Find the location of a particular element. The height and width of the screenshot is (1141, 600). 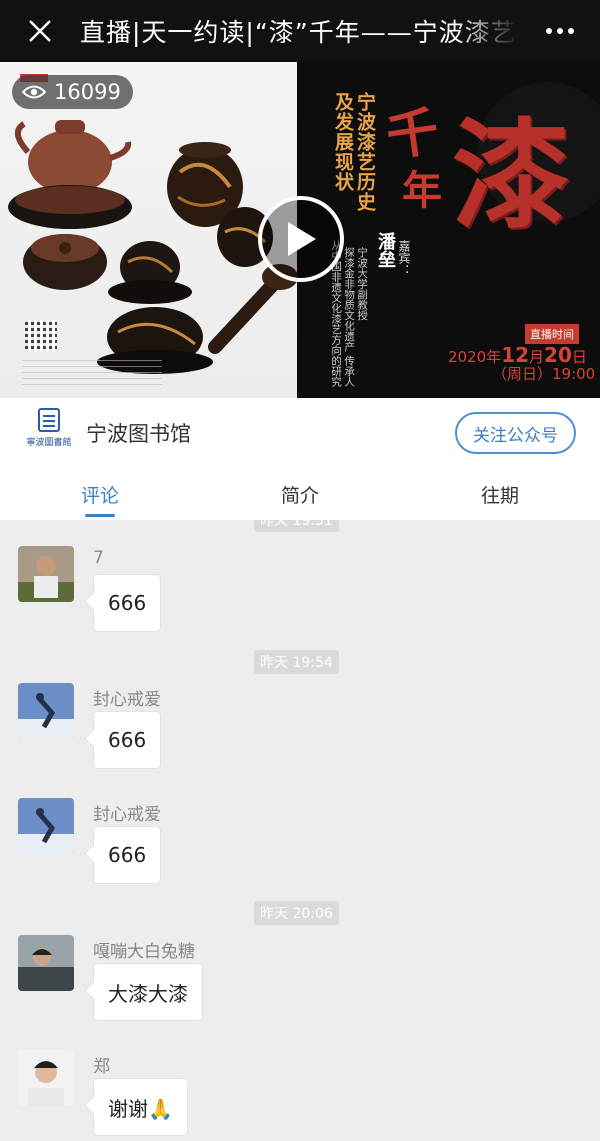

top-bar: 直播|天一约读|“漆”千年——宁波漆艺历史及发展现状 is located at coordinates (300, 31).